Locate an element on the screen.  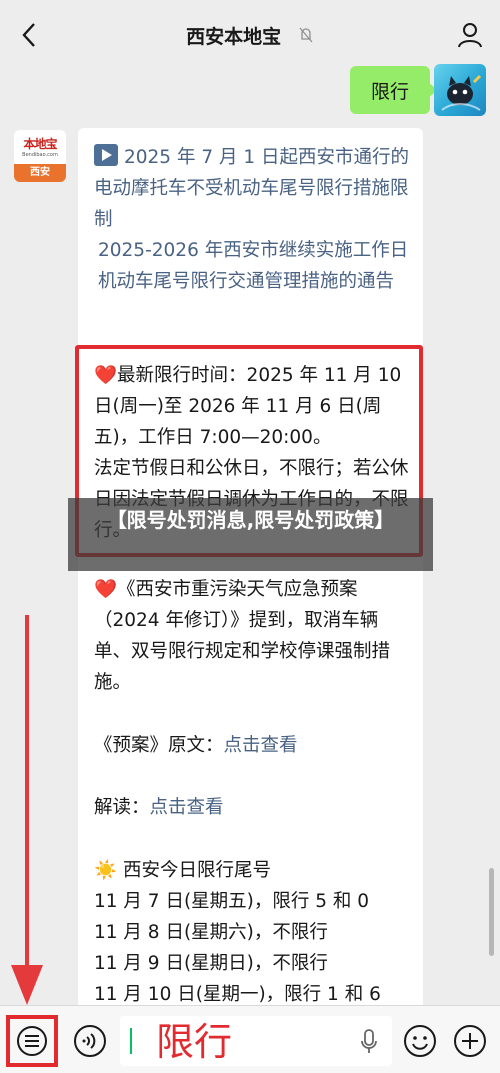
smile-icon is located at coordinates (420, 1041).